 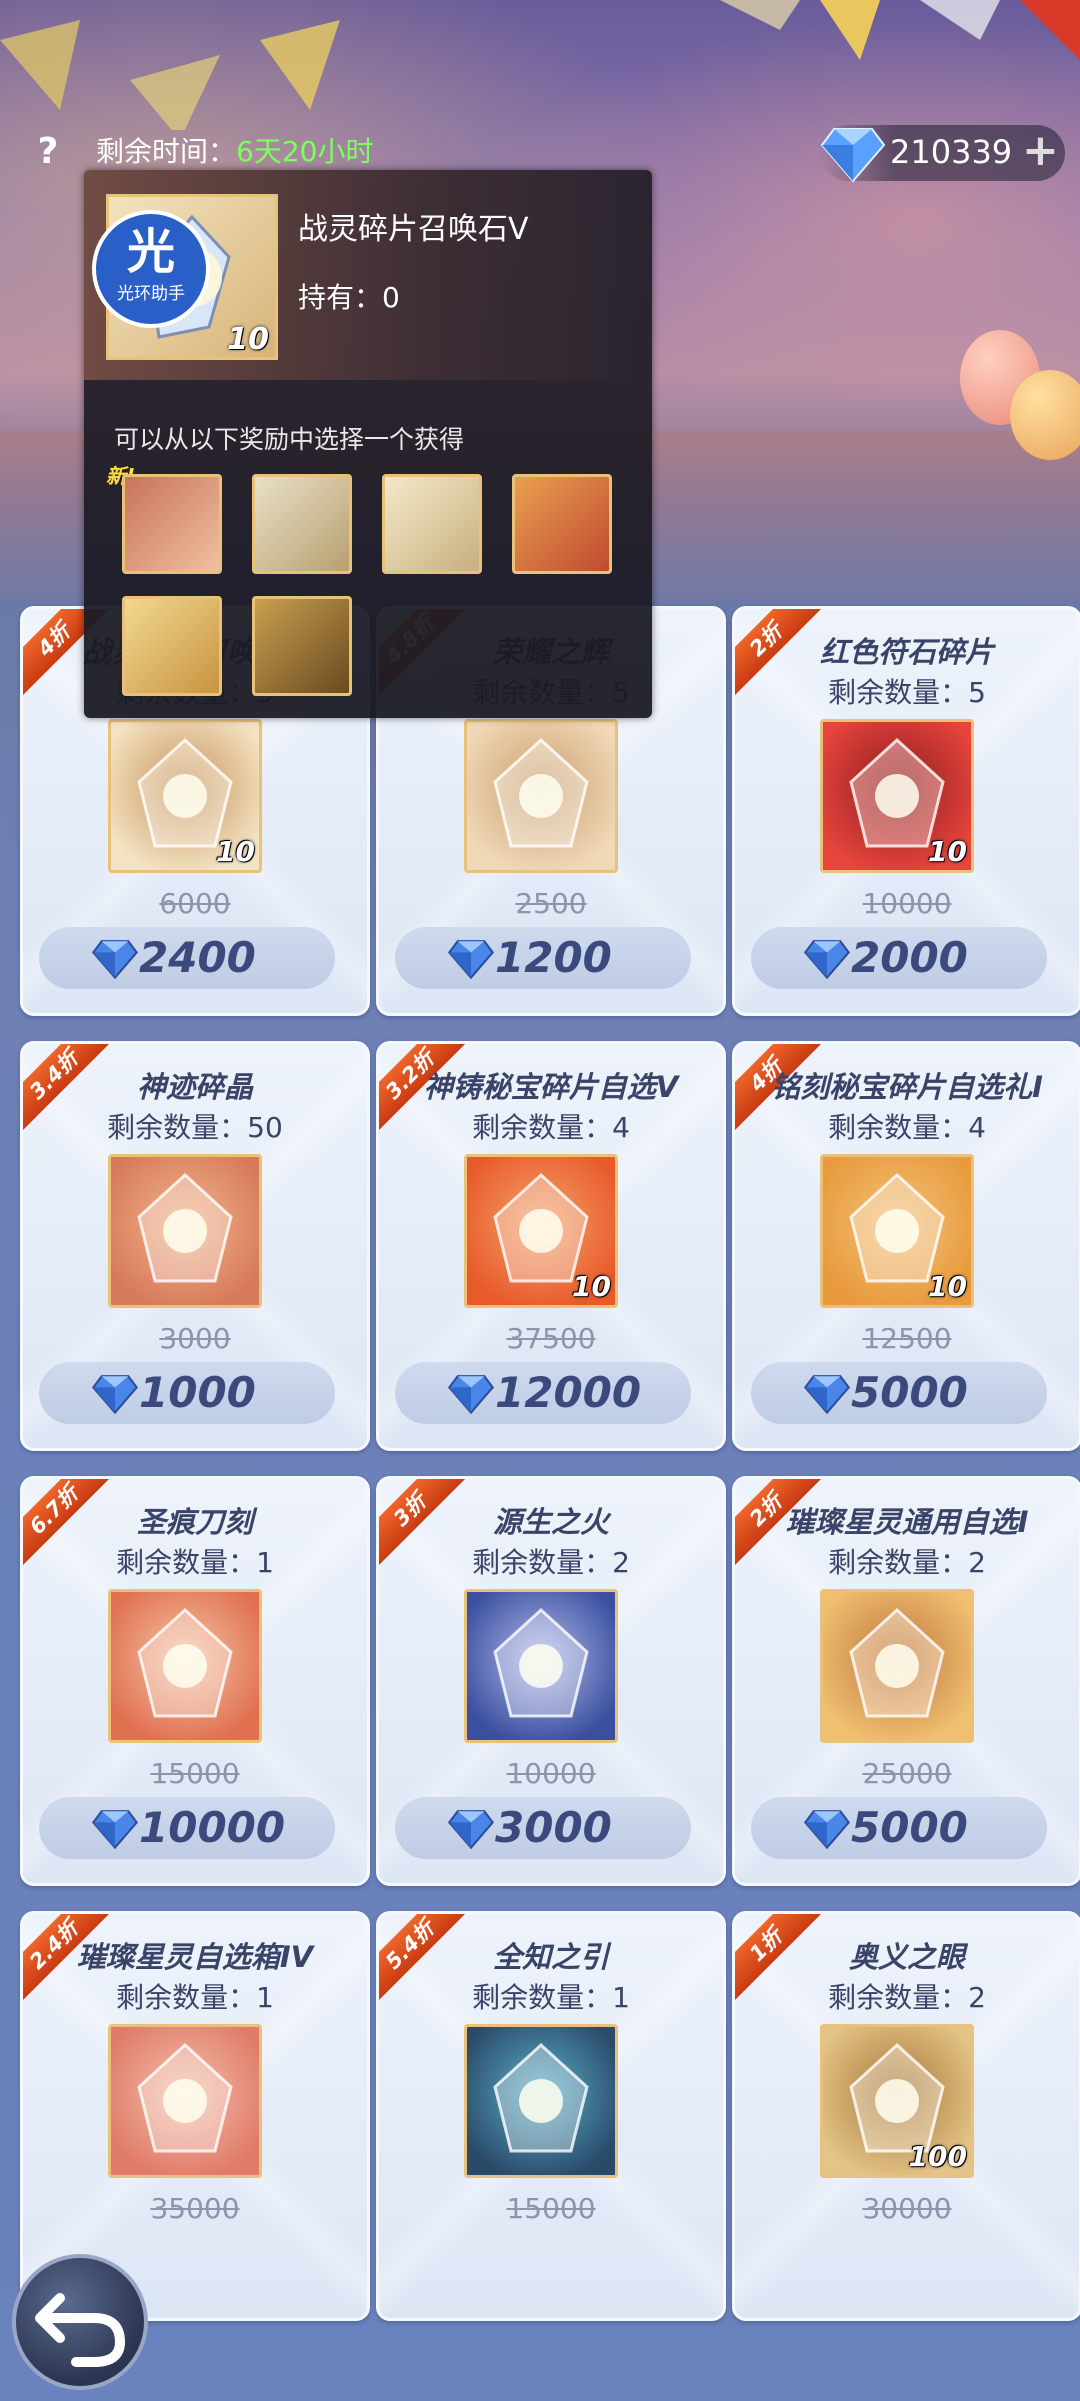 What do you see at coordinates (906, 652) in the screenshot?
I see `item-name: 红色符石碎片` at bounding box center [906, 652].